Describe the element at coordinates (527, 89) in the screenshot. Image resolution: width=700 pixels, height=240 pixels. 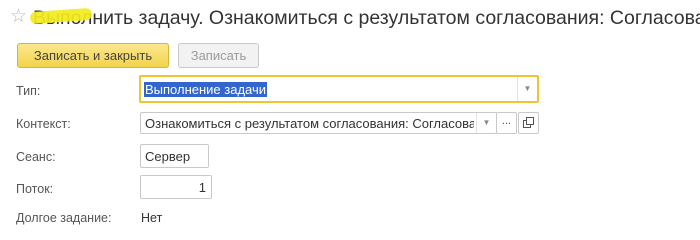
I see `chevron-down-icon: ▼` at that location.